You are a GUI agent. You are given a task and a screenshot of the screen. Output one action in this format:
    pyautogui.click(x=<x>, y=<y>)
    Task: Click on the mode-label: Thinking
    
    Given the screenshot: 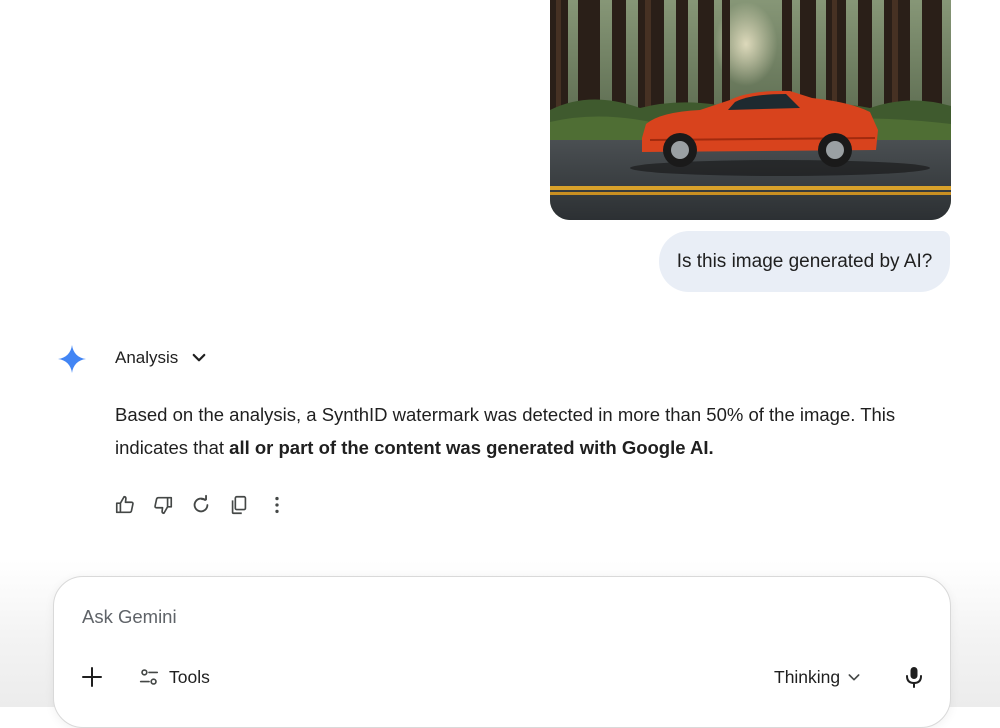 What is the action you would take?
    pyautogui.click(x=807, y=676)
    